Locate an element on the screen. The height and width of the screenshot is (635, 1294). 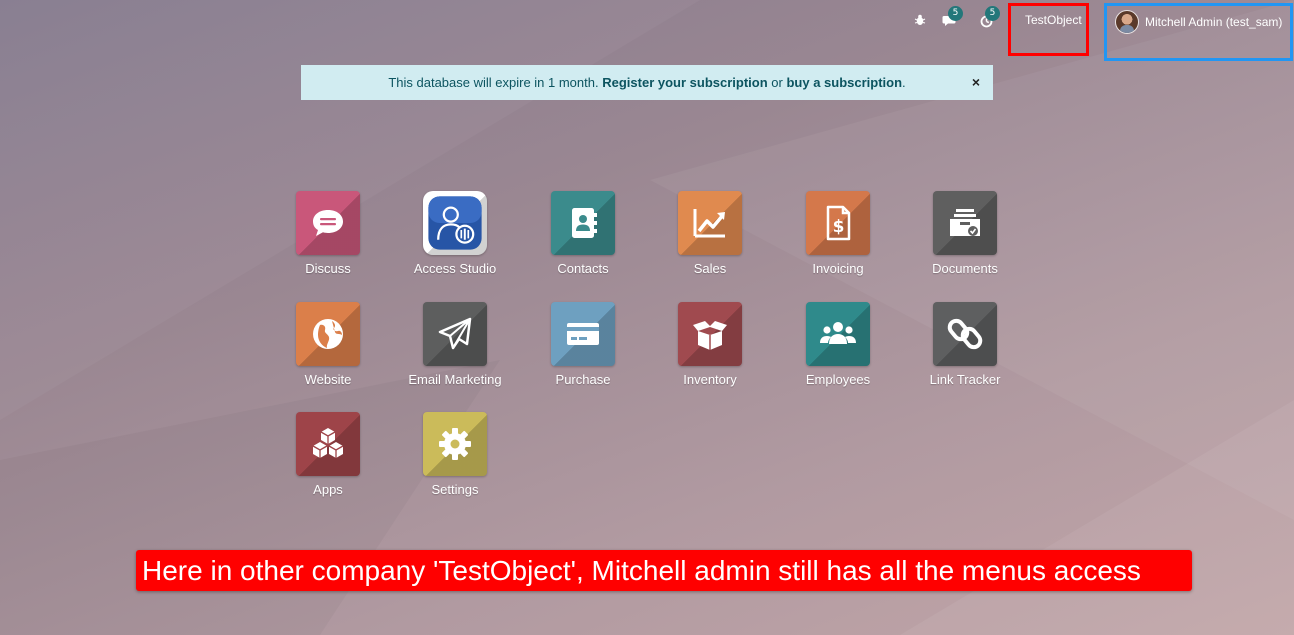
app-label: Access Studio is located at coordinates (455, 268).